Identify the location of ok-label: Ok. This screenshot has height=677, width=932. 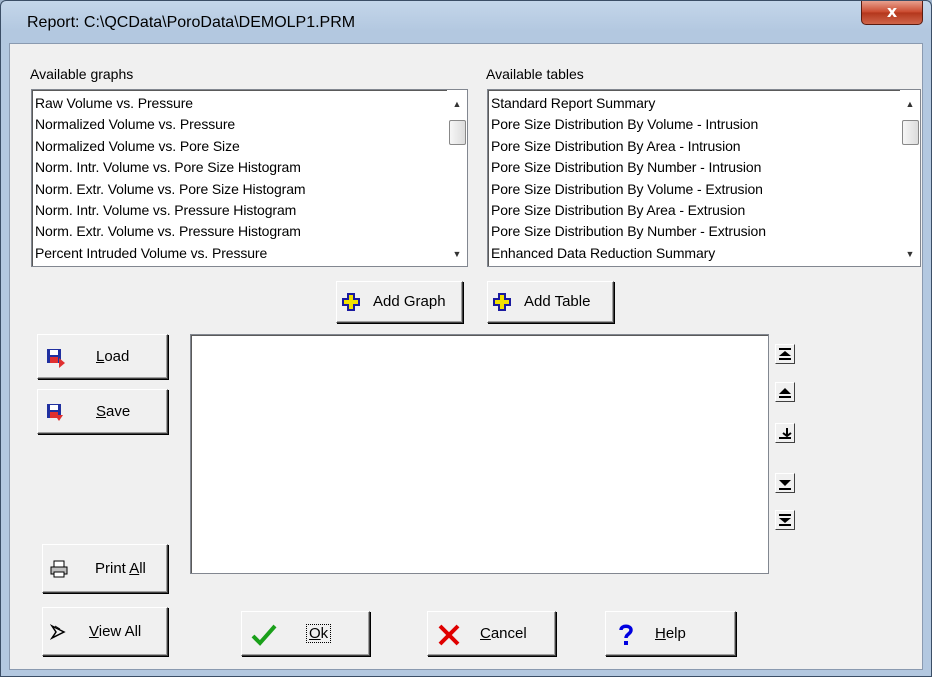
(319, 633).